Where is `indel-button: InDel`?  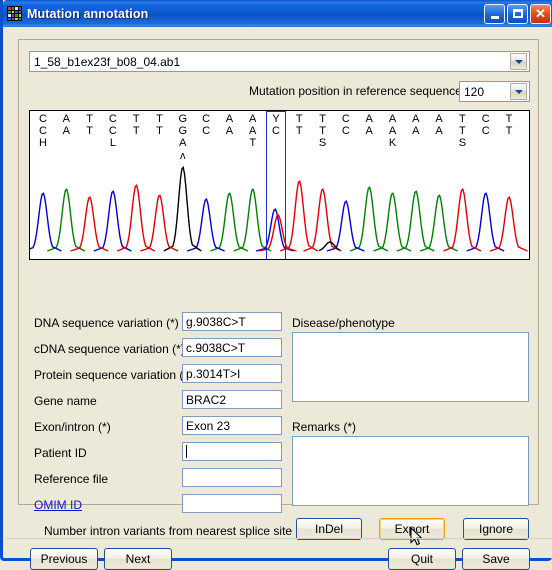 indel-button: InDel is located at coordinates (329, 529).